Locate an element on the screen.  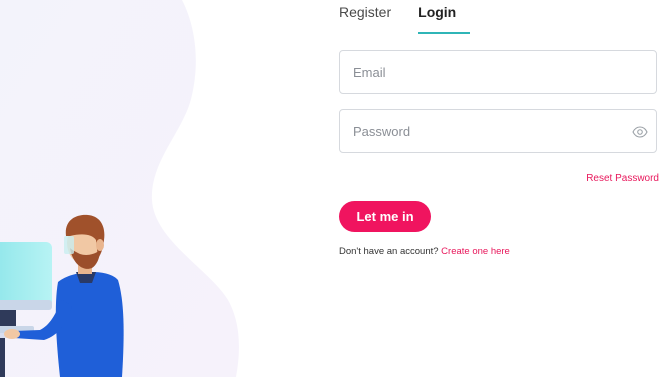
password-field is located at coordinates (498, 131).